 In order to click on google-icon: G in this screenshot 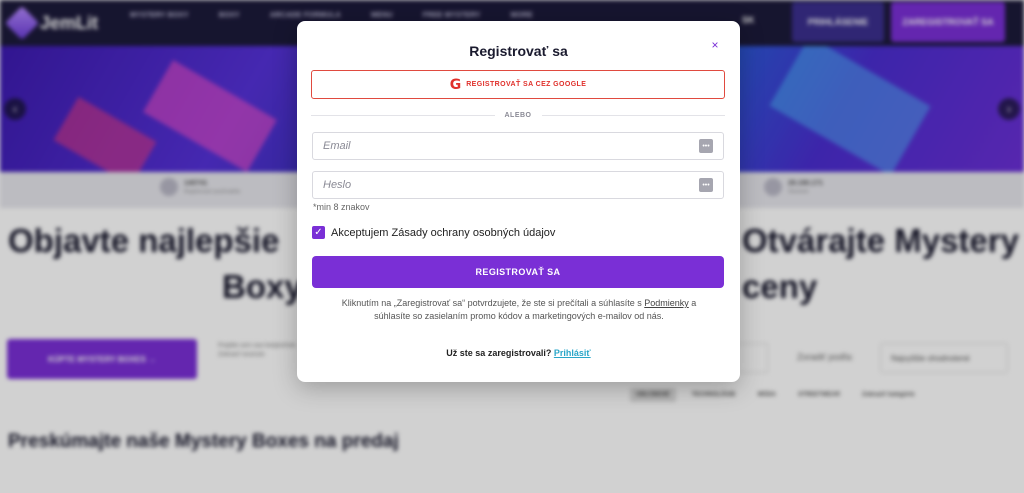, I will do `click(455, 84)`.